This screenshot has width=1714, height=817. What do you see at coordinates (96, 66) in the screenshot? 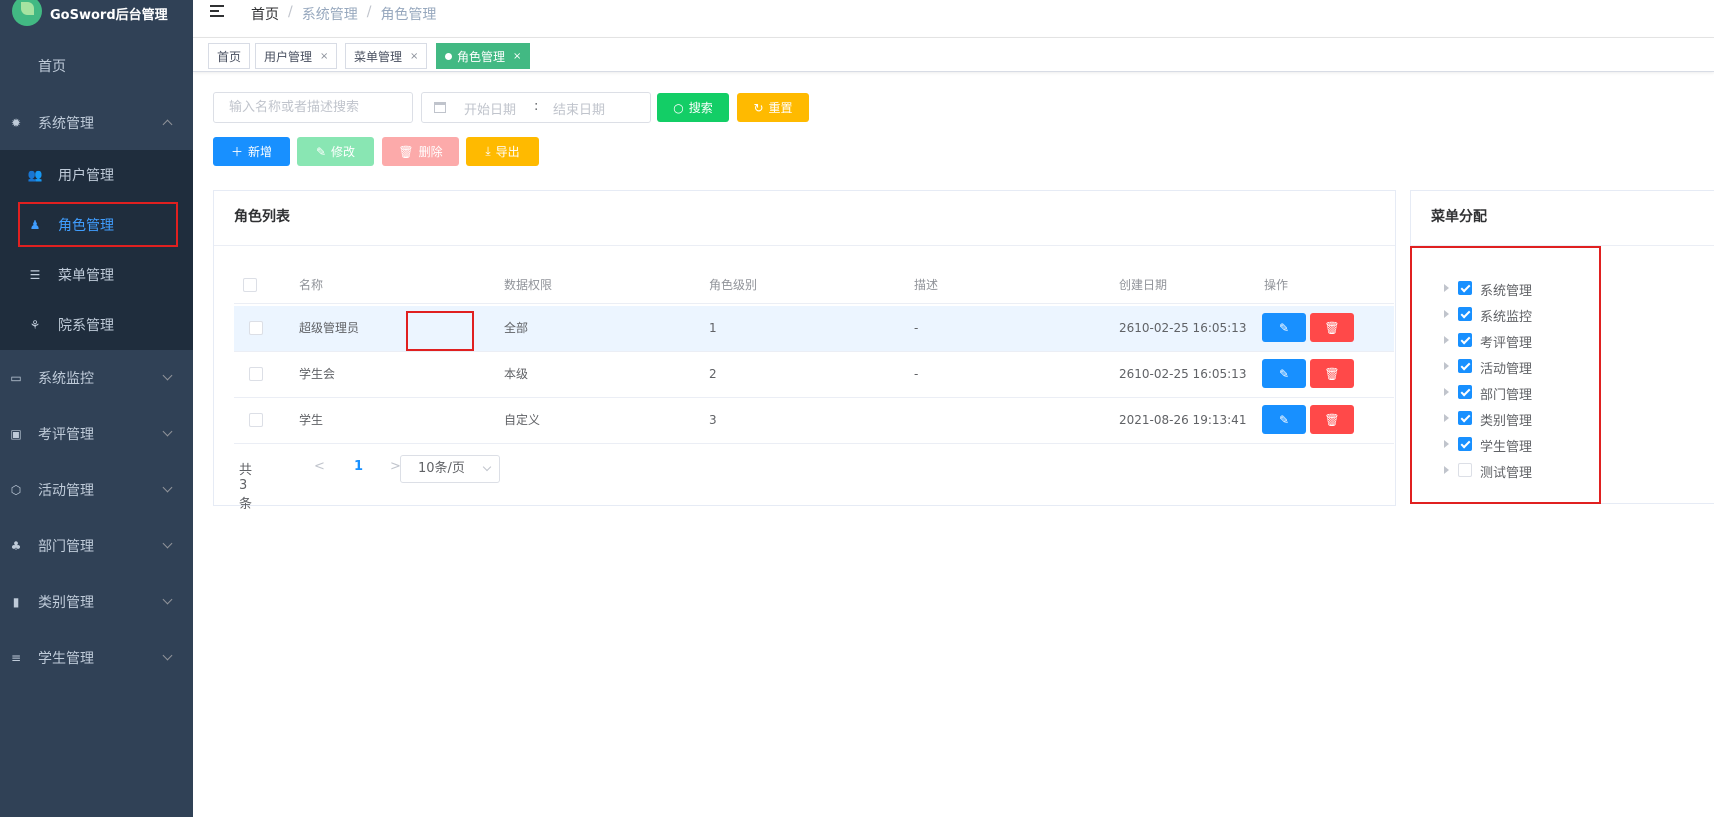
I see `sidebar-item-home: 首页` at bounding box center [96, 66].